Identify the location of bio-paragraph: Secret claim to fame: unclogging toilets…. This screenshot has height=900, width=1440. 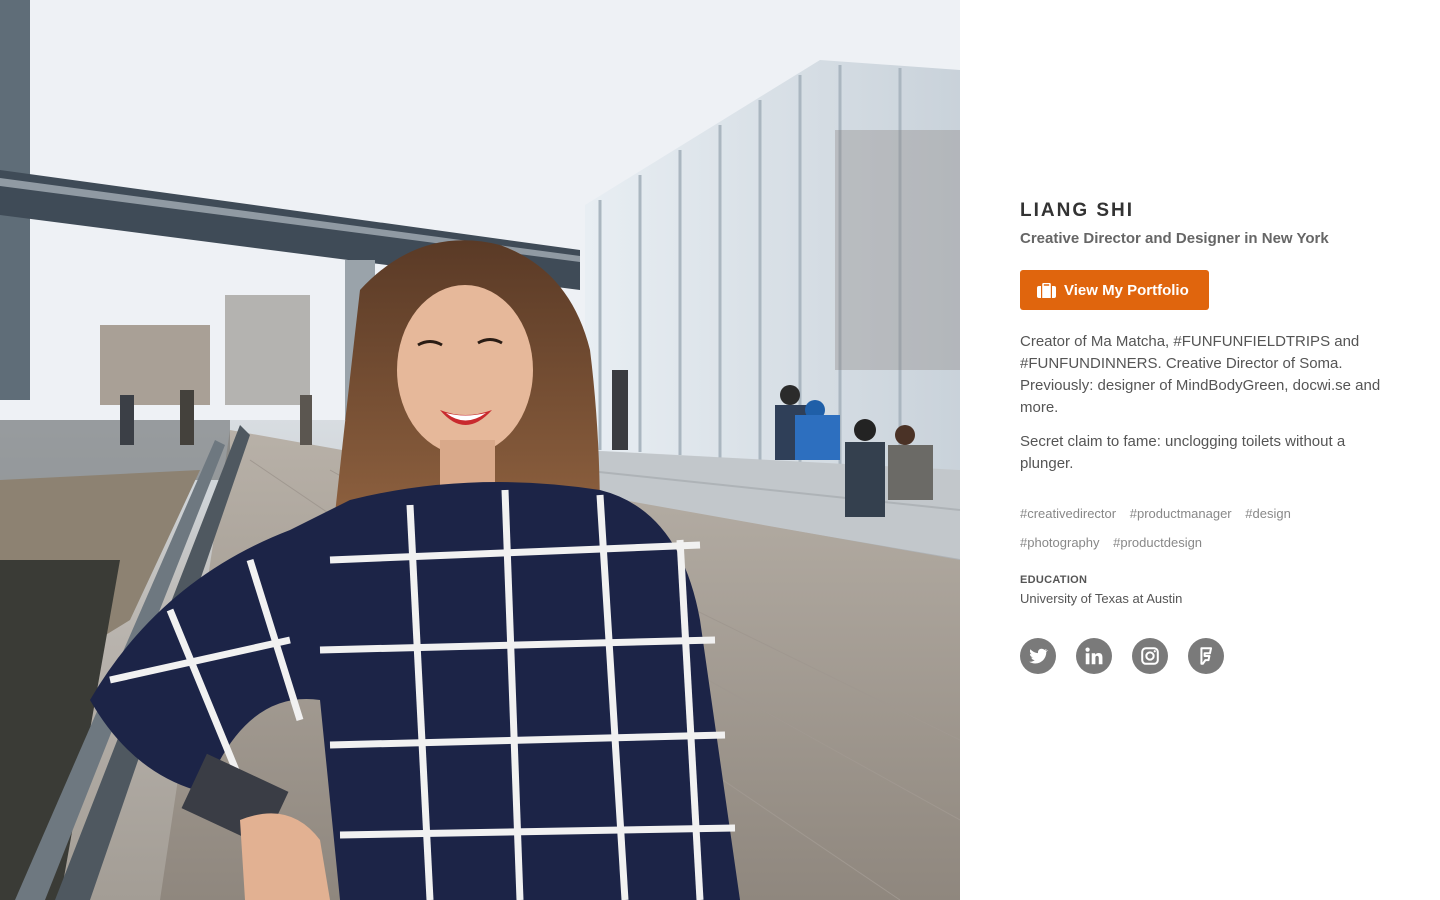
(1183, 452).